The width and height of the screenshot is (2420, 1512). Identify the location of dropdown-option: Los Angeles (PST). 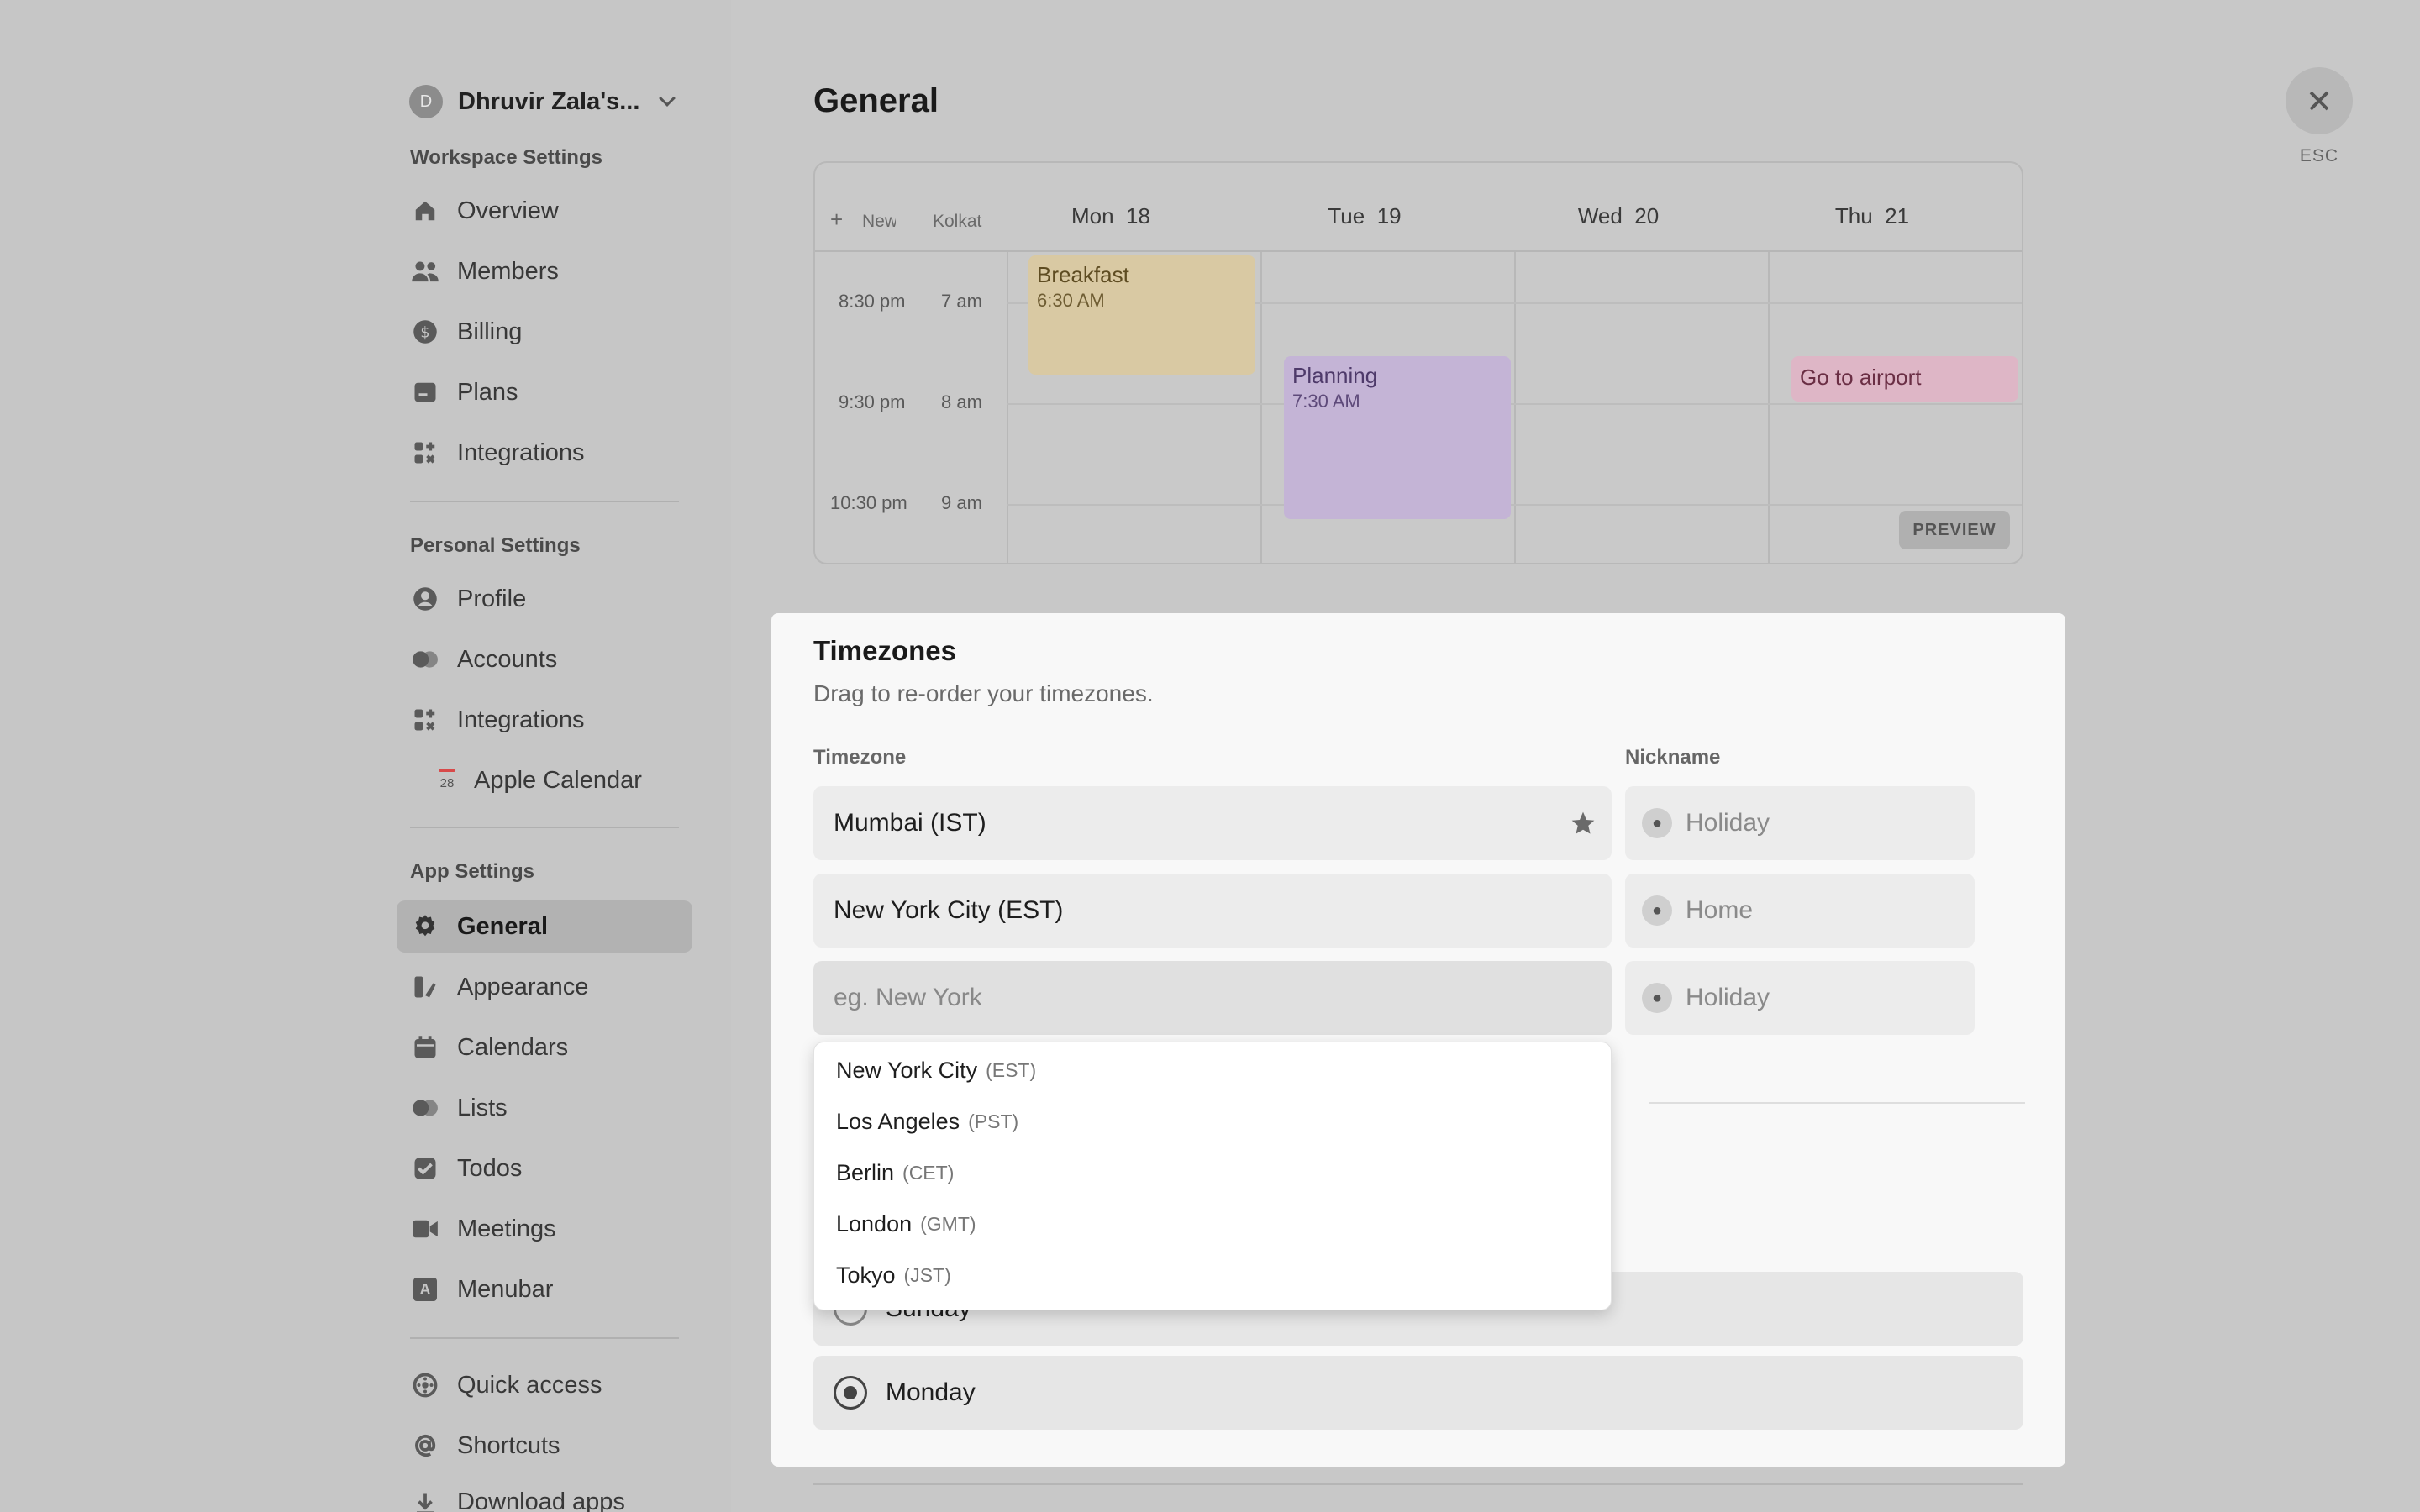
(927, 1121).